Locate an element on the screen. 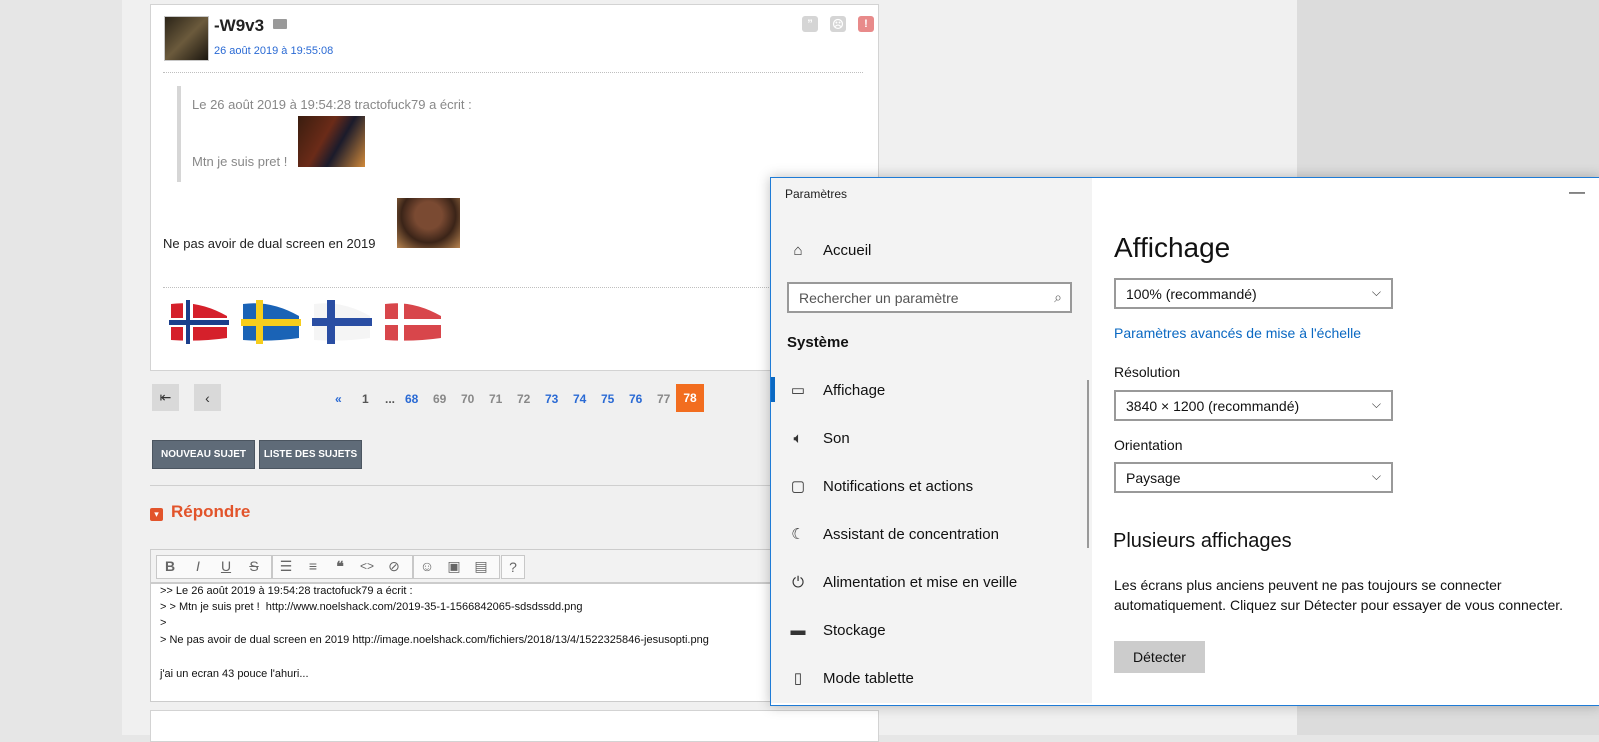 The height and width of the screenshot is (742, 1599). page-link: 70 is located at coordinates (467, 399).